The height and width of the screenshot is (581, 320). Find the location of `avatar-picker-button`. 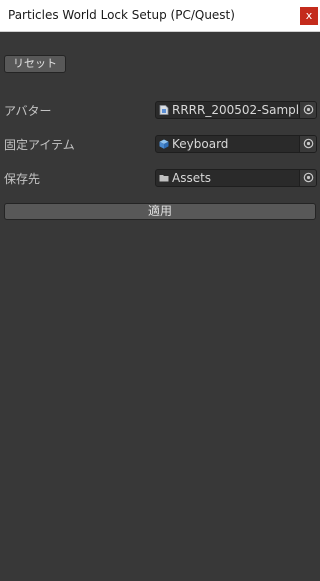

avatar-picker-button is located at coordinates (307, 110).